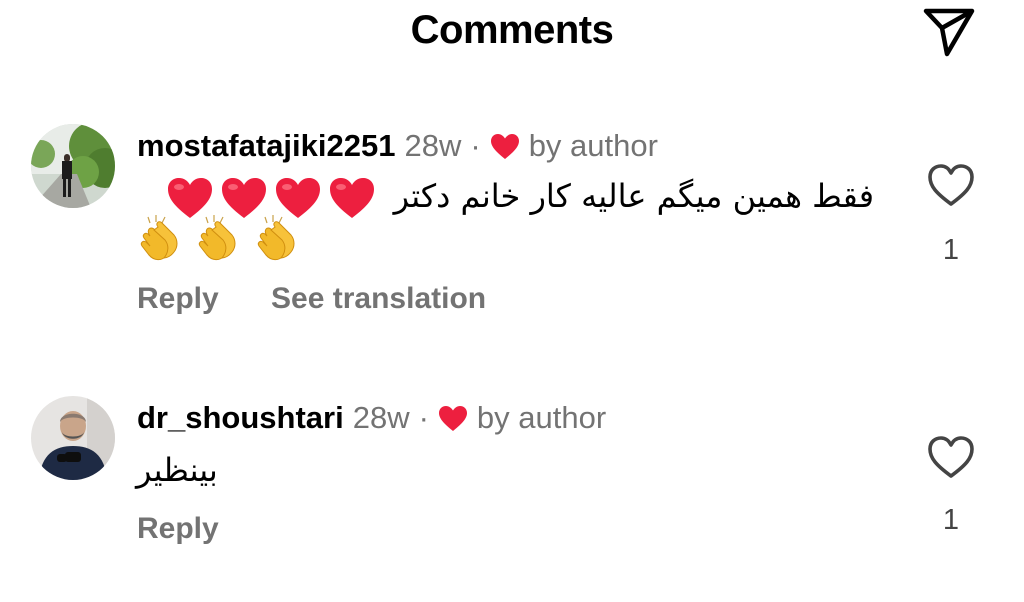 The image size is (1024, 602). Describe the element at coordinates (266, 146) in the screenshot. I see `username: mostafatajiki2251` at that location.